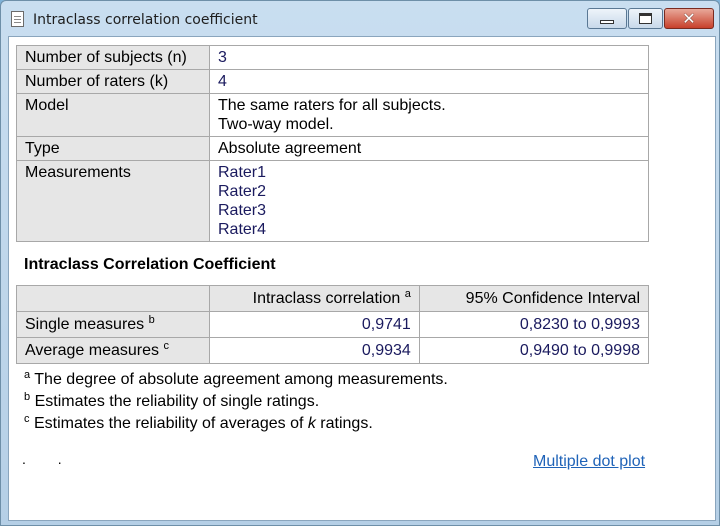  I want to click on row-label: Number of raters (k), so click(113, 81).